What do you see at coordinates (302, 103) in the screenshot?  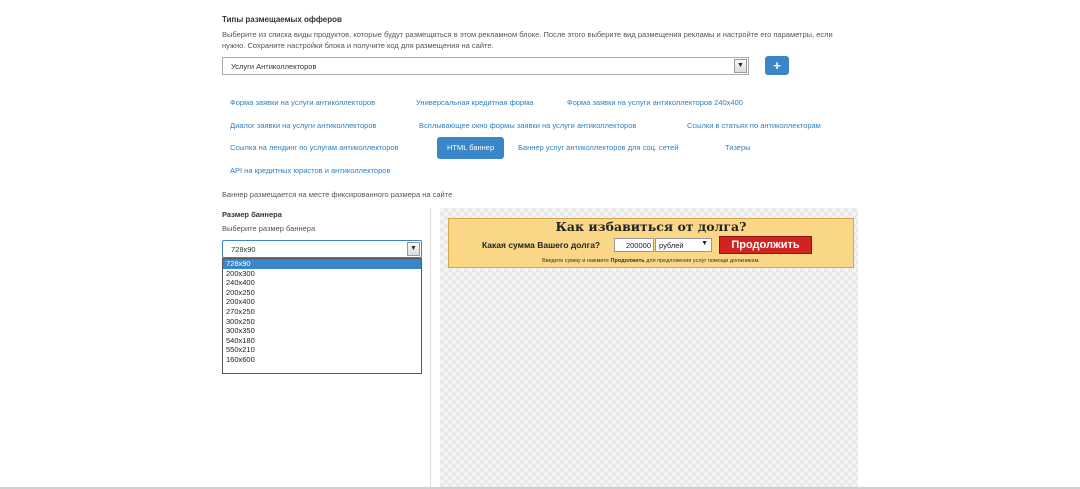 I see `tab-application-form: Форма заявки на услуги антиколлекторов` at bounding box center [302, 103].